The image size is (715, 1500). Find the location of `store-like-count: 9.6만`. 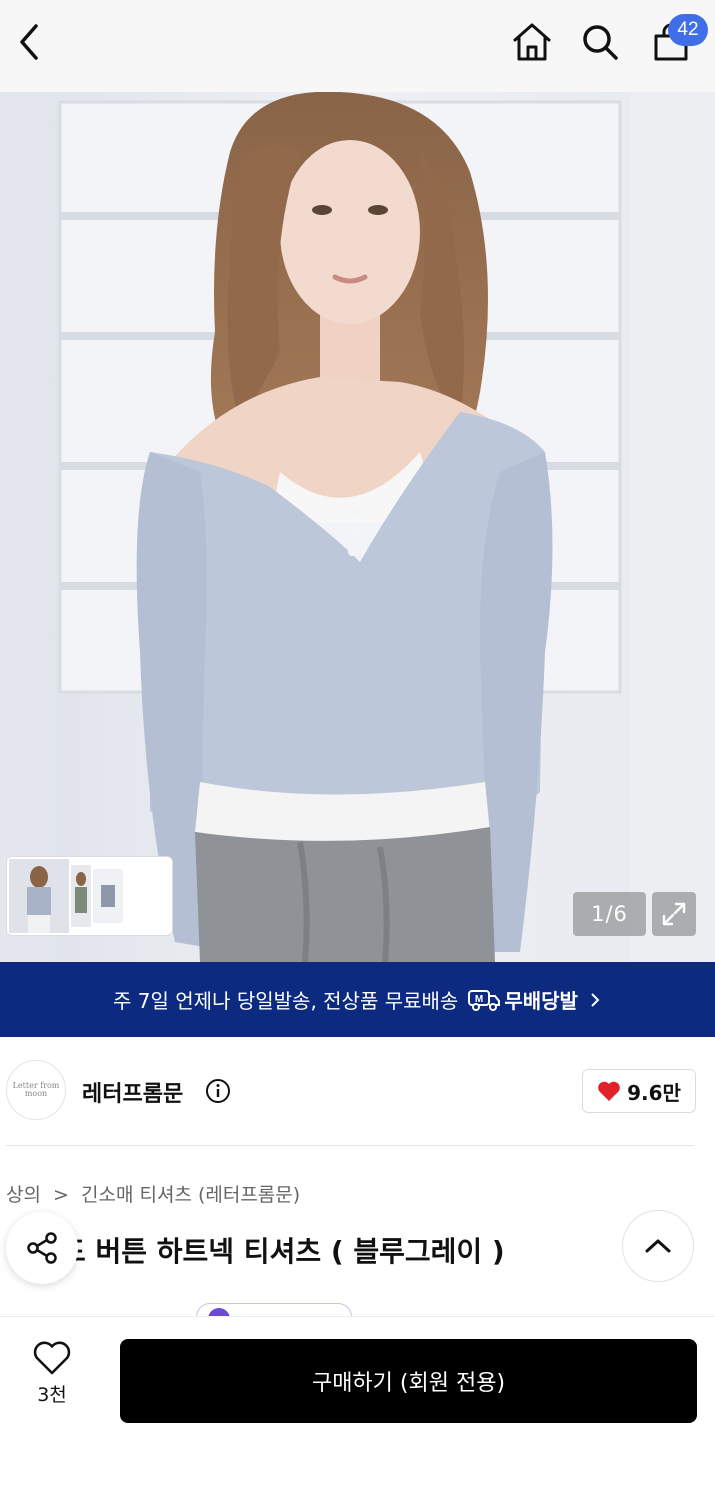

store-like-count: 9.6만 is located at coordinates (654, 1092).